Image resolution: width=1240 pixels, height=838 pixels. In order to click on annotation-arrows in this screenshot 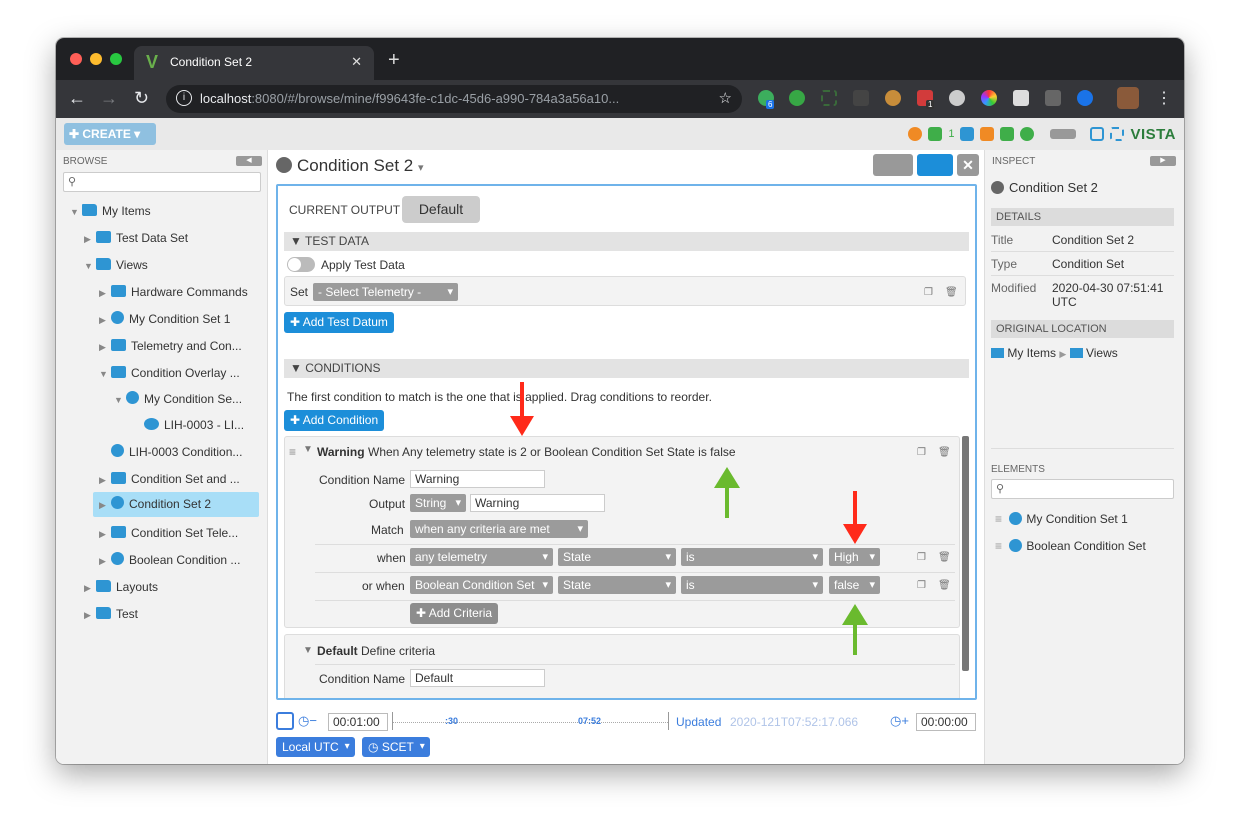, I will do `click(689, 518)`.